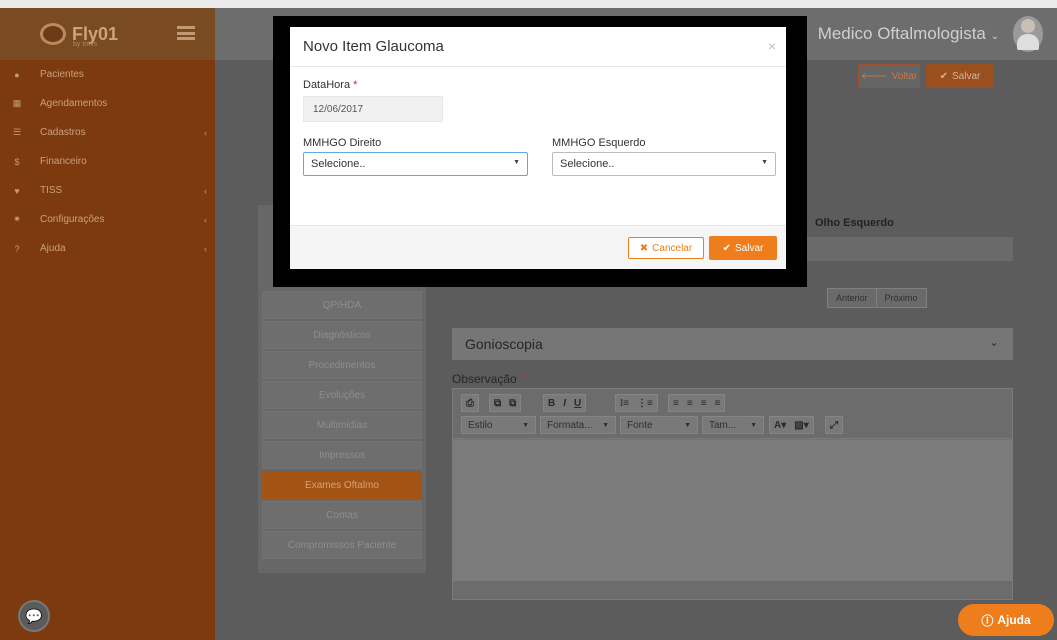 The image size is (1057, 640). Describe the element at coordinates (538, 247) in the screenshot. I see `modal-footer: ✖ Cancelar ✔ Salvar` at that location.